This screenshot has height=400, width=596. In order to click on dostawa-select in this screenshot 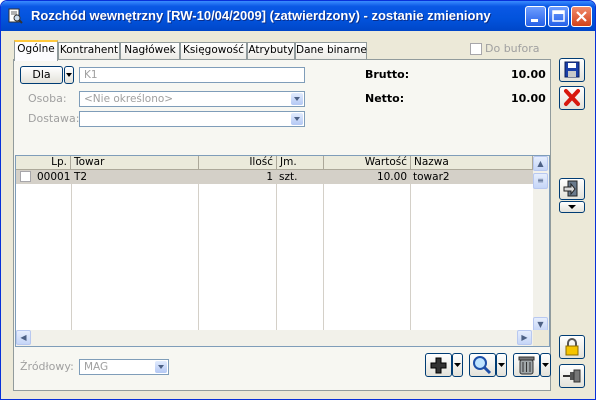, I will do `click(192, 119)`.